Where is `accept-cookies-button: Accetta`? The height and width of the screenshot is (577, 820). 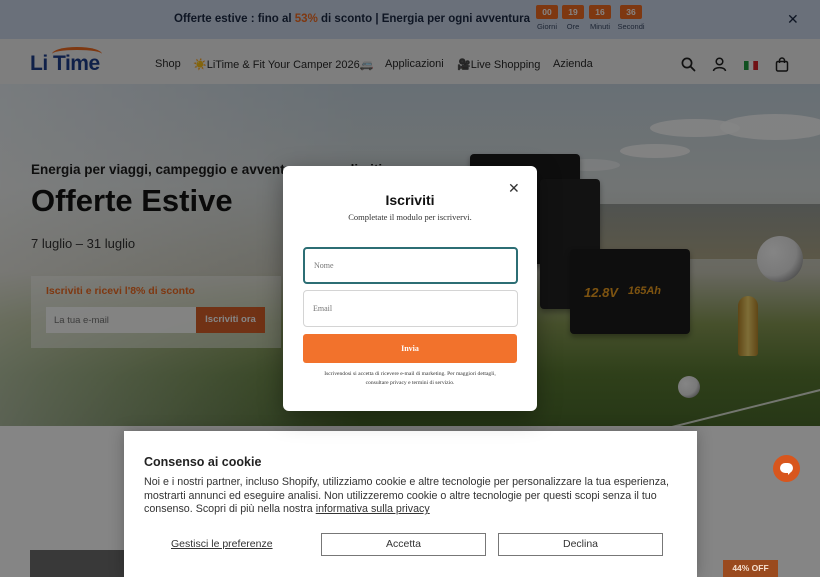
accept-cookies-button: Accetta is located at coordinates (403, 544).